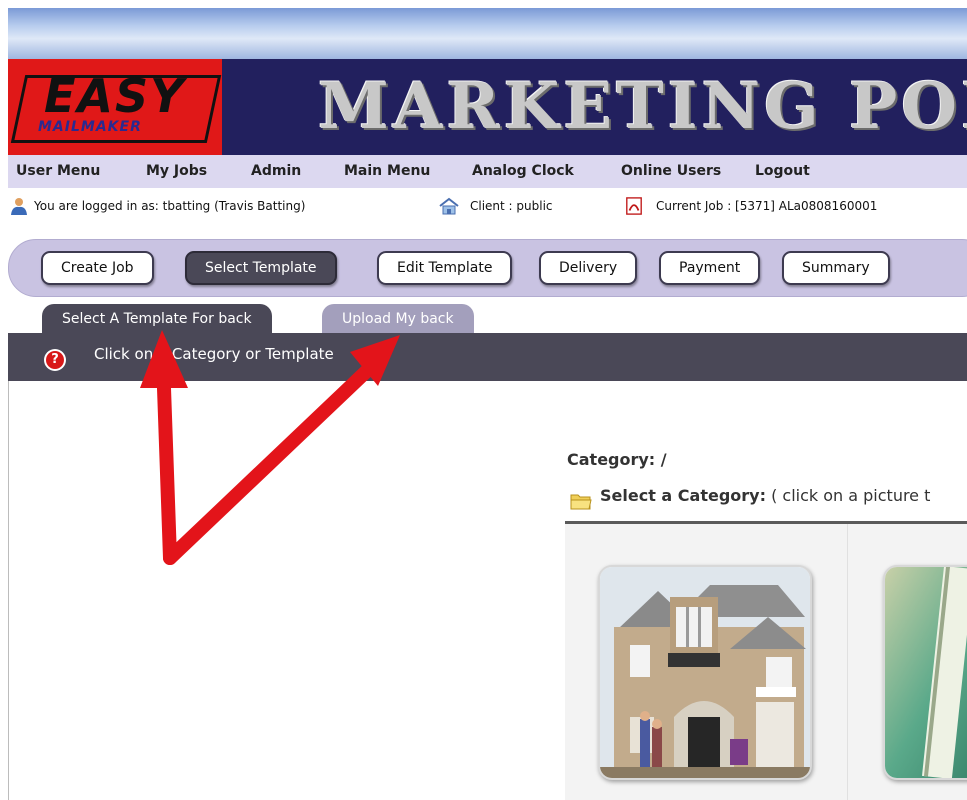 The image size is (967, 800). Describe the element at coordinates (214, 354) in the screenshot. I see `instruction-text: Click on a Category or Template` at that location.